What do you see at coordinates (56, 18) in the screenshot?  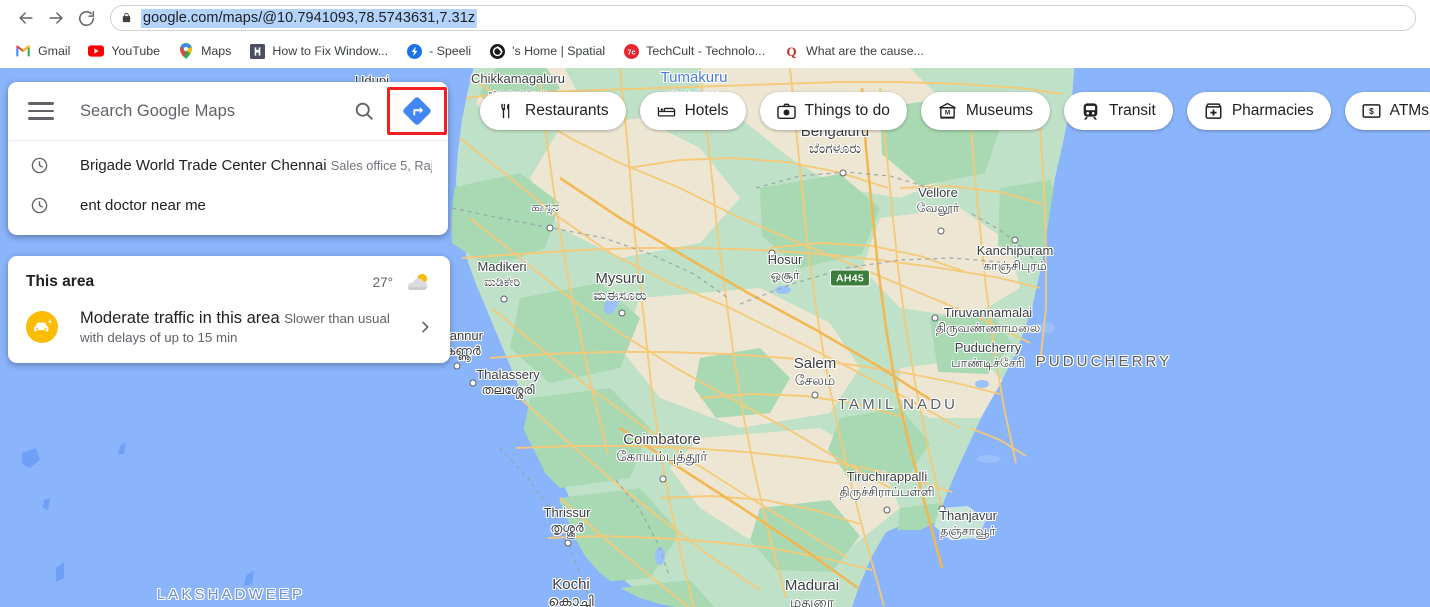 I see `forward-icon` at bounding box center [56, 18].